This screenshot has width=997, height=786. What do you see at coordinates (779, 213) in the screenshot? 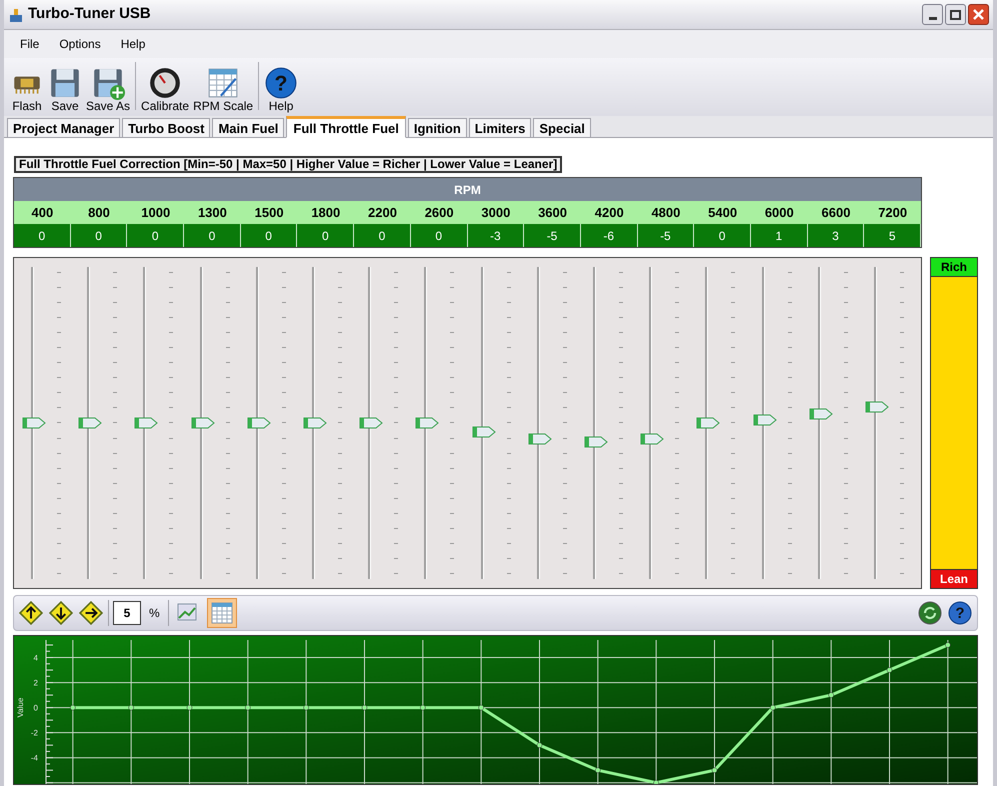
I see `table-cell-text: 6000` at bounding box center [779, 213].